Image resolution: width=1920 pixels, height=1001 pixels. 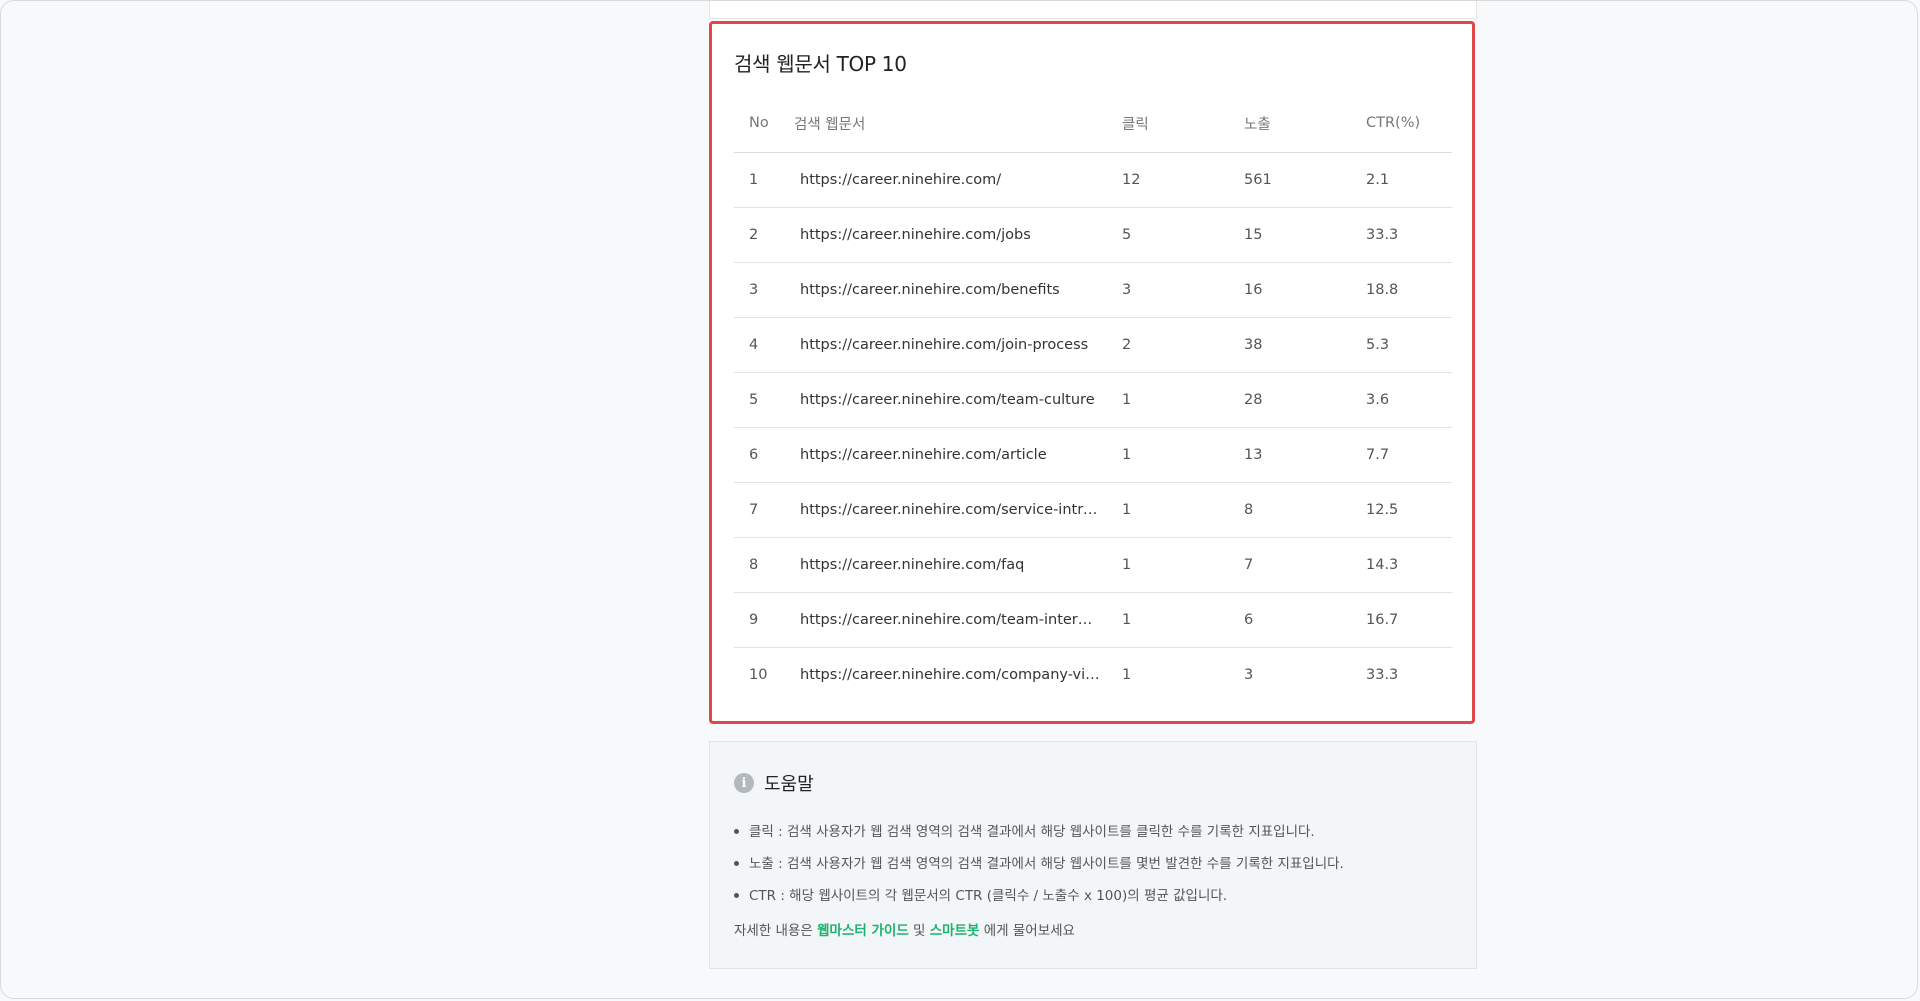 I want to click on column-header-impressions: 노출, so click(x=1305, y=123).